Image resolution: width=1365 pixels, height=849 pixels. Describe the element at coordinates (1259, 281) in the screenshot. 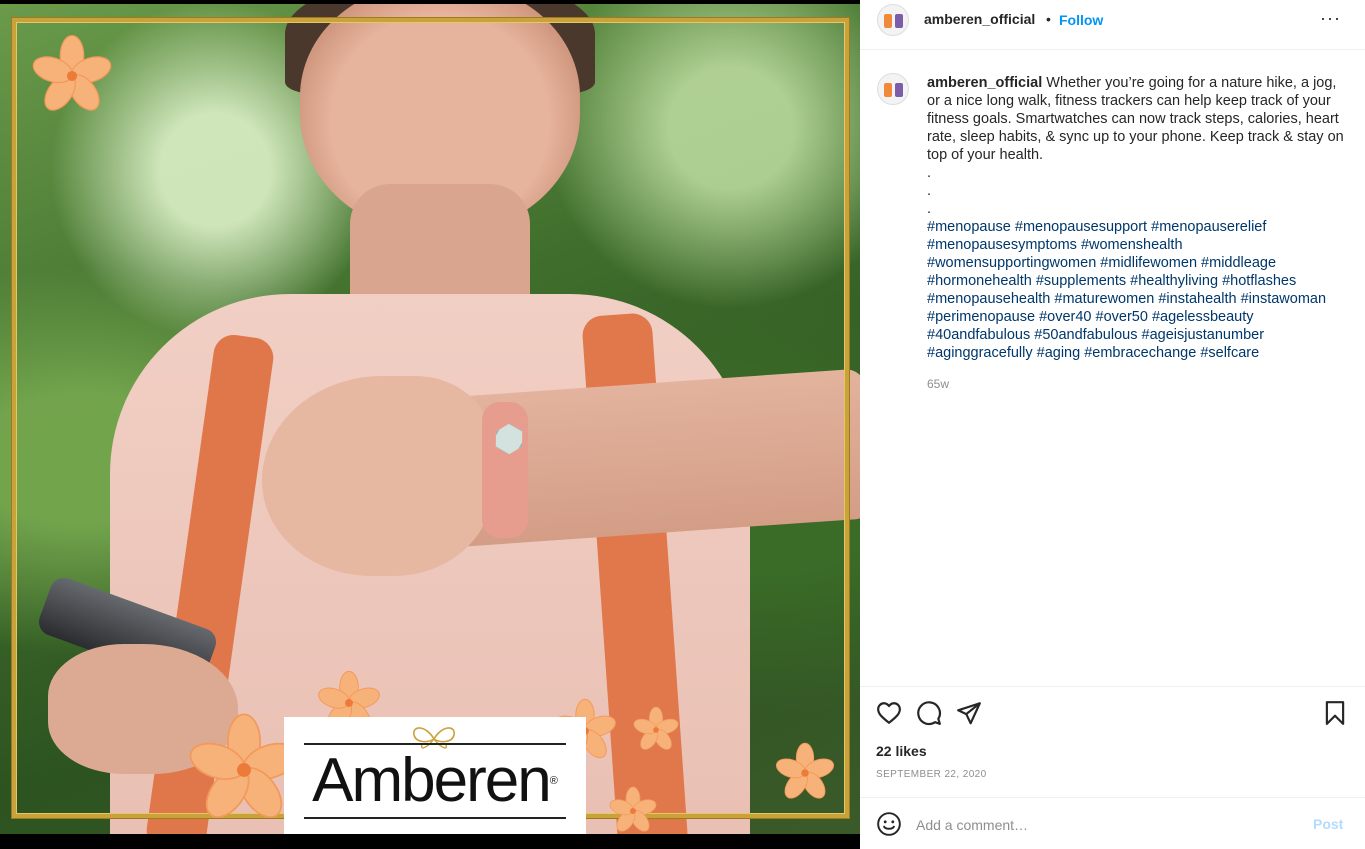

I see `hashtag: #hotflashes` at that location.